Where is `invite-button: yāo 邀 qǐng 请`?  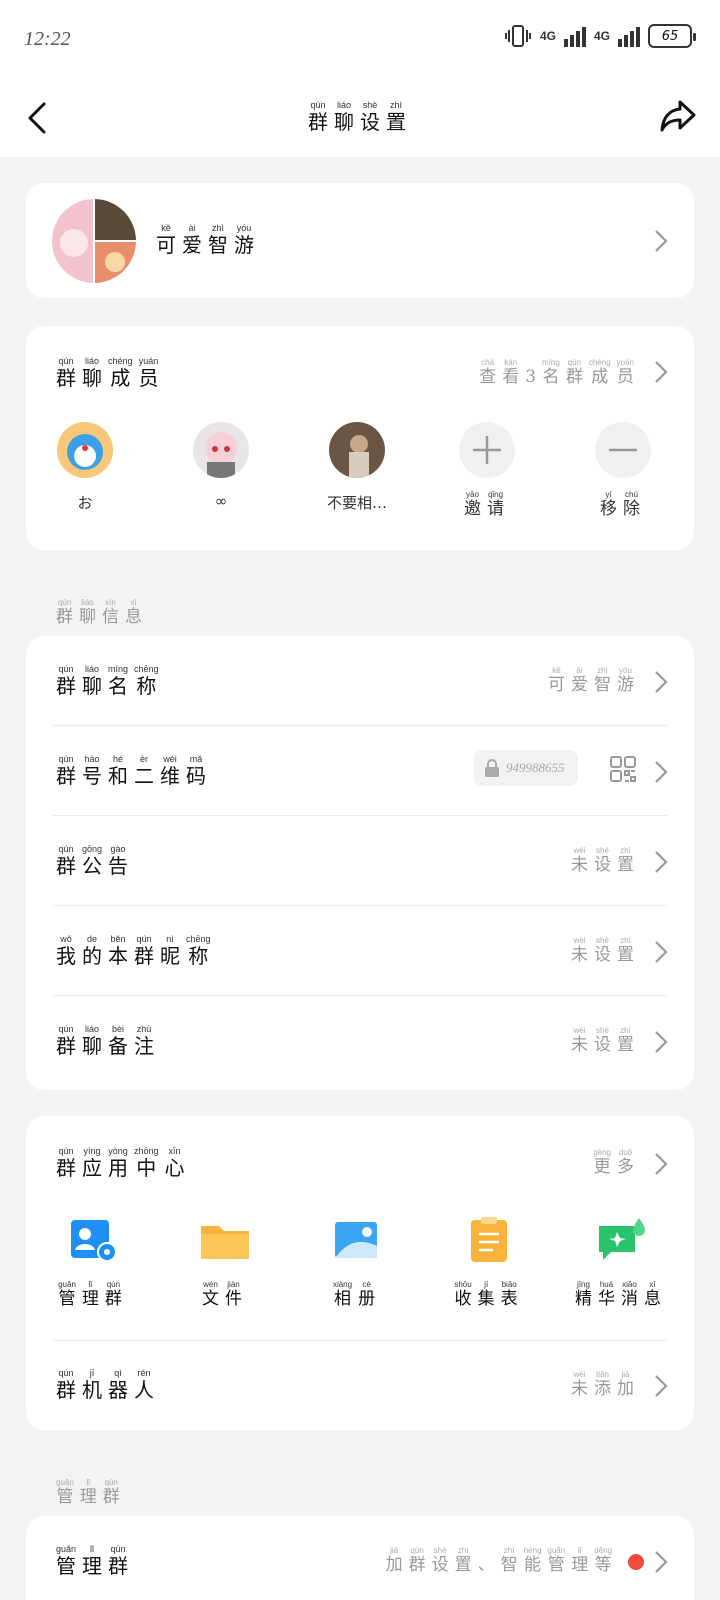 invite-button: yāo 邀 qǐng 请 is located at coordinates (487, 470).